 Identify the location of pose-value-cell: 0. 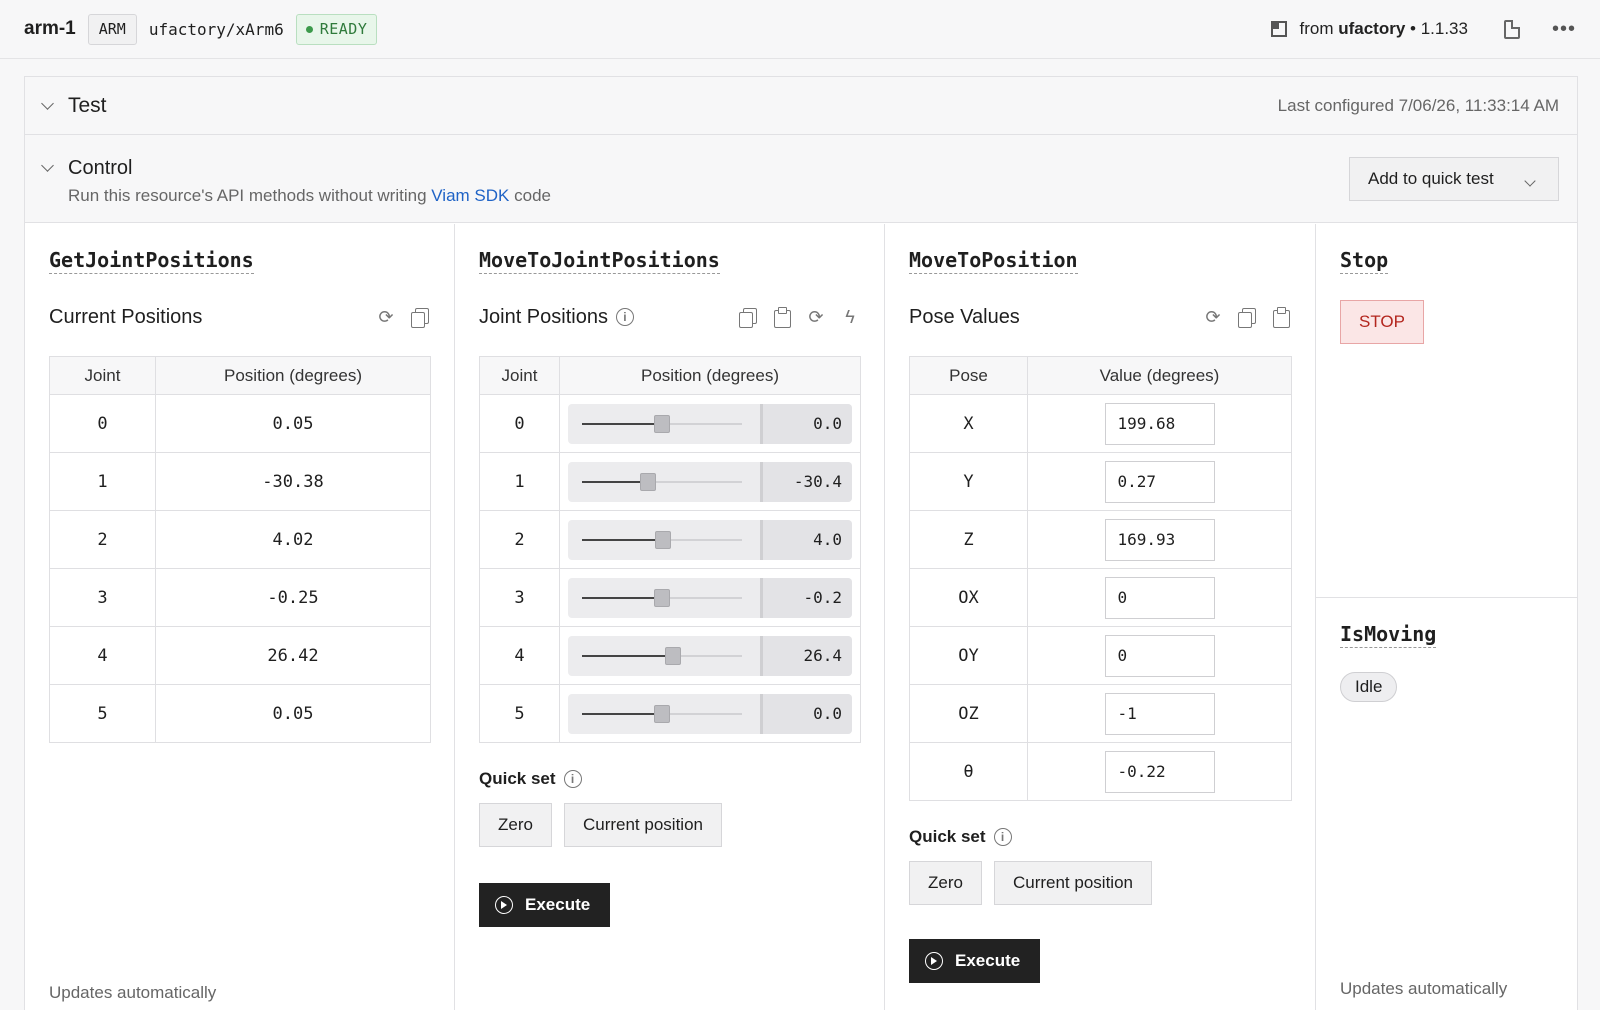
(1159, 655).